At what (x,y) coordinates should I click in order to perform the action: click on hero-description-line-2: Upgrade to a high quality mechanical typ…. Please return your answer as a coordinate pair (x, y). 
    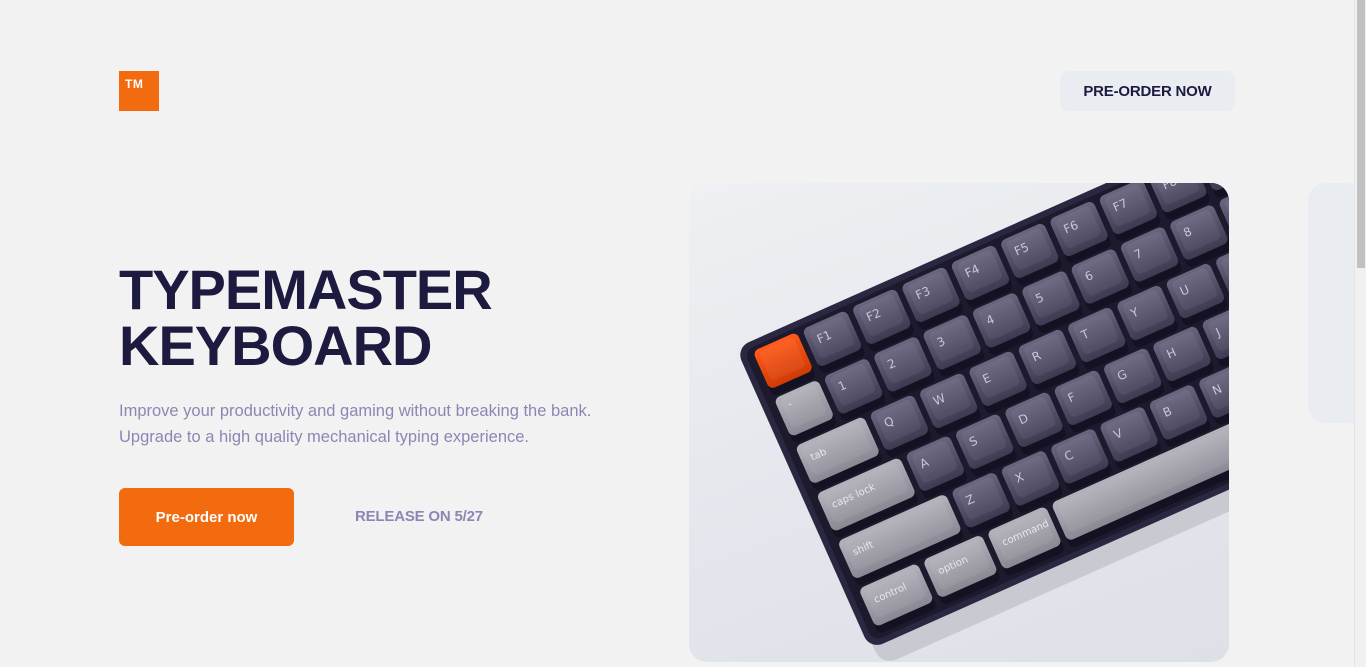
    Looking at the image, I should click on (324, 437).